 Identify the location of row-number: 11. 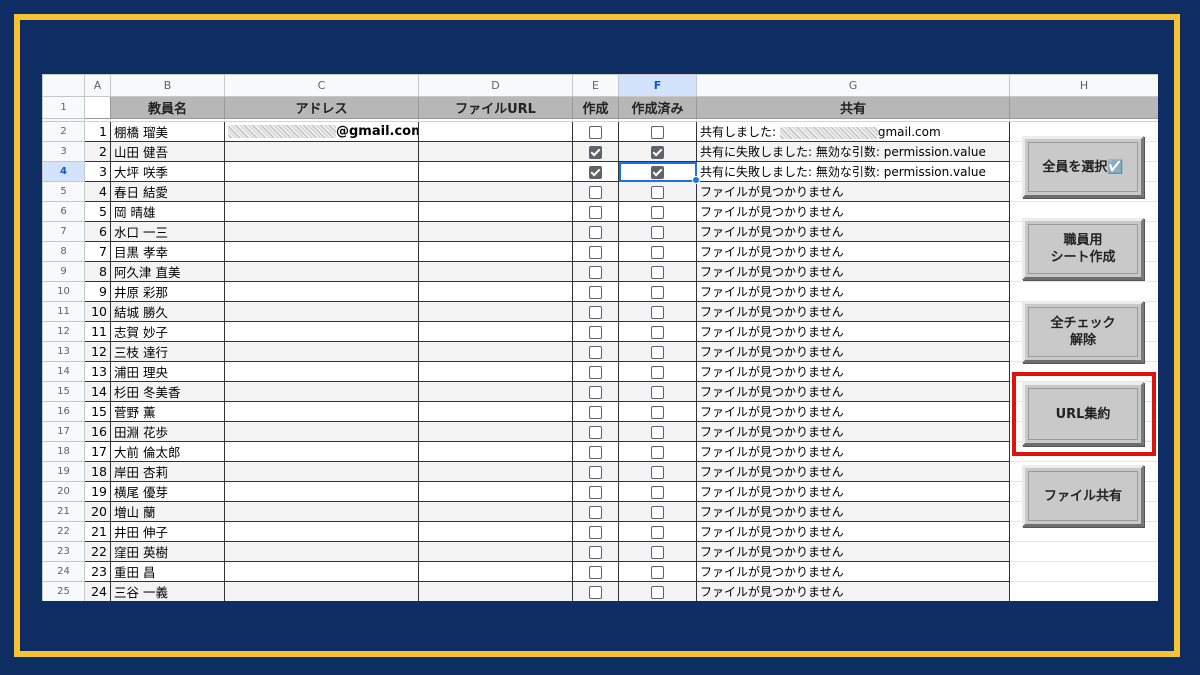
(63, 311).